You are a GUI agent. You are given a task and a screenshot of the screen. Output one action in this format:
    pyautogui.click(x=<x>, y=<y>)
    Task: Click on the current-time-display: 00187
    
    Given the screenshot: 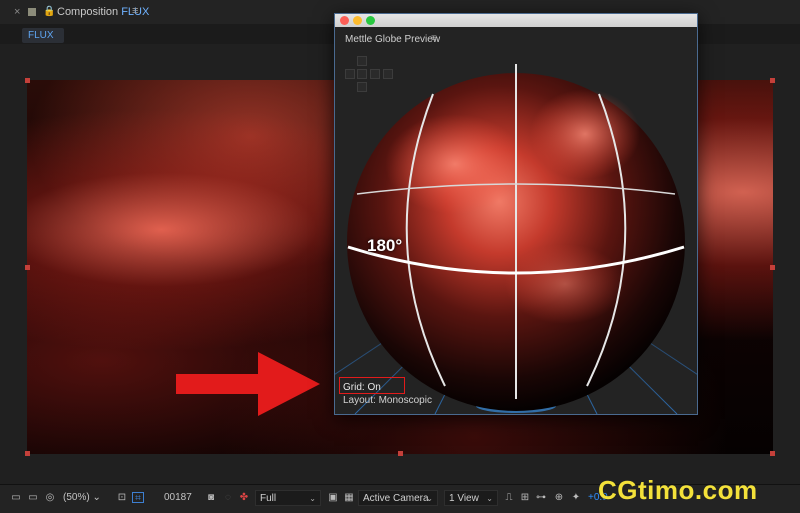 What is the action you would take?
    pyautogui.click(x=178, y=497)
    